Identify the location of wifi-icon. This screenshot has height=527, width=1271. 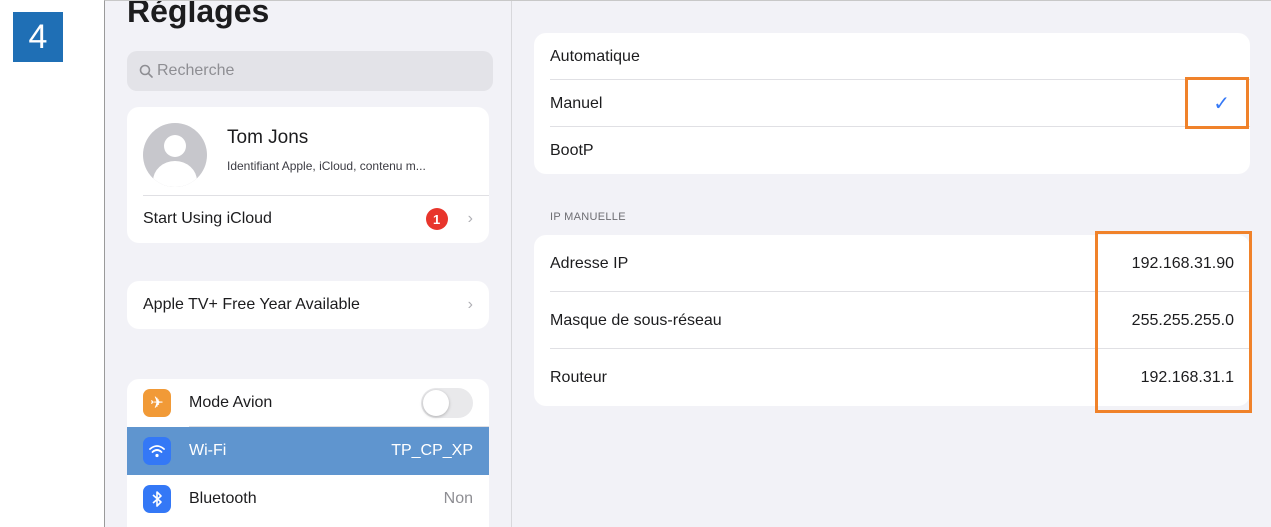
(157, 451).